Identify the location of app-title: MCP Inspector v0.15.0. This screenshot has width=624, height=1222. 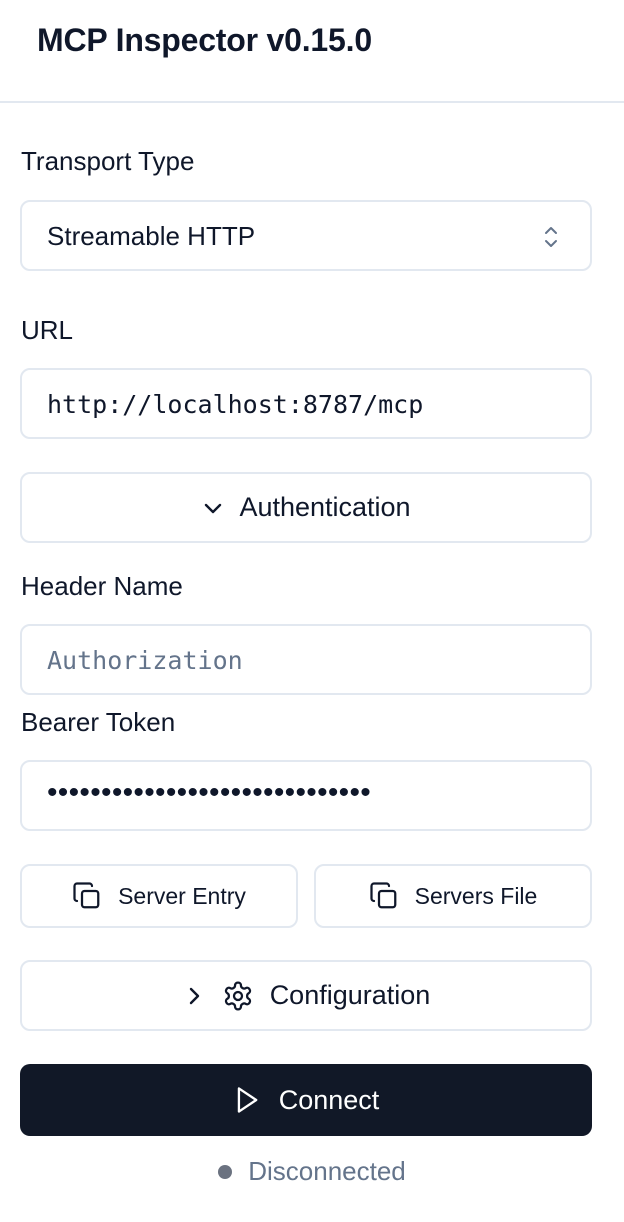
(204, 40).